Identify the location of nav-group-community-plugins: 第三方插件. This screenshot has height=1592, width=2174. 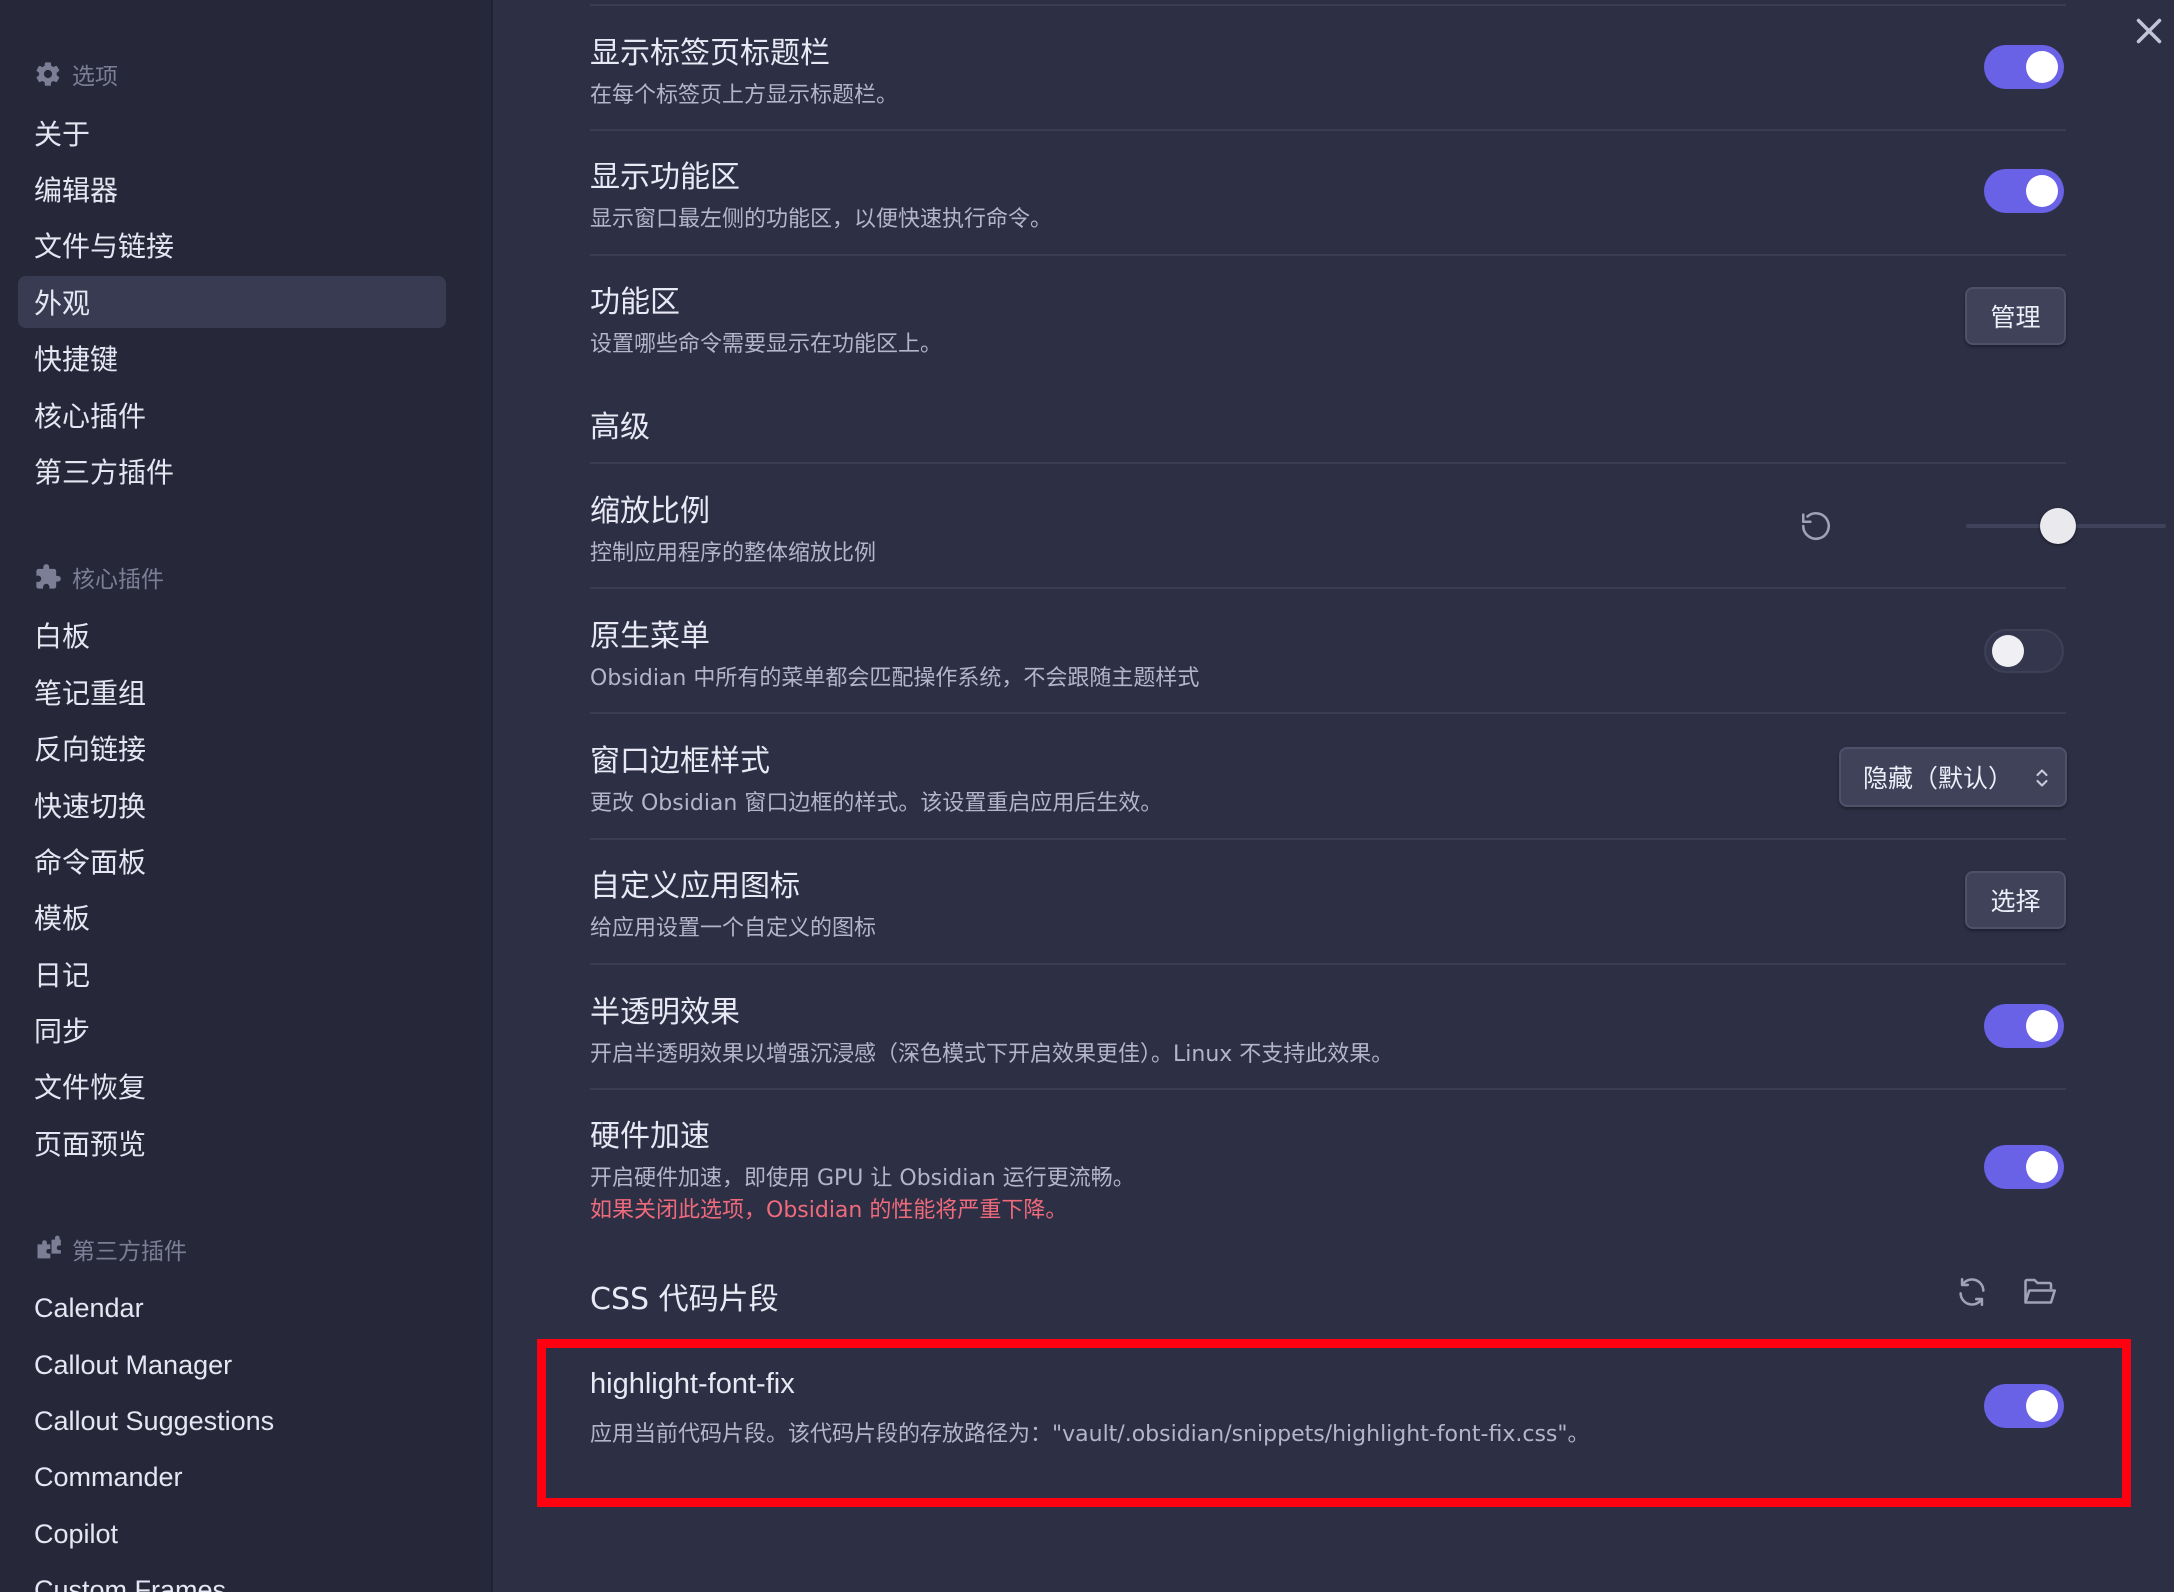
(110, 1249).